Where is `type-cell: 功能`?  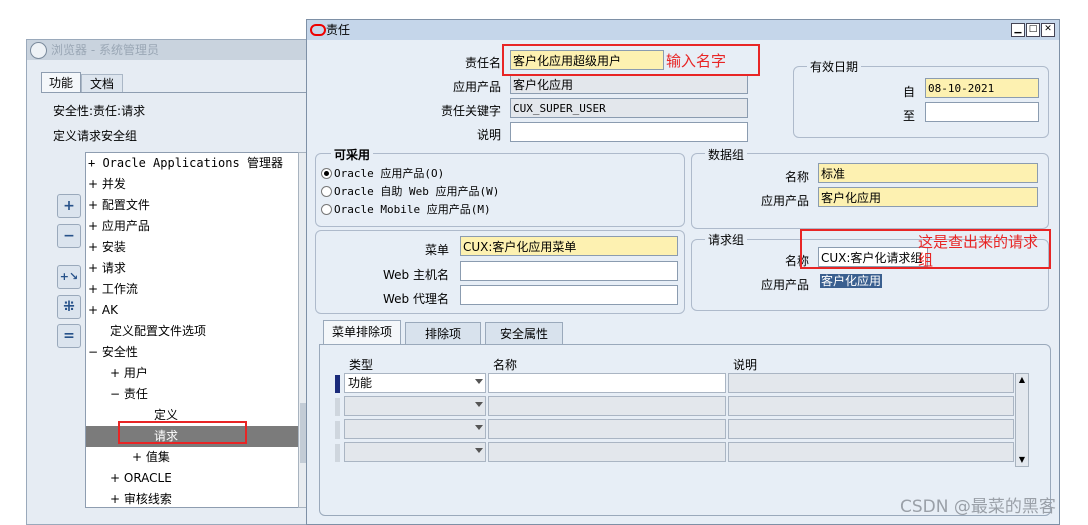
type-cell: 功能 is located at coordinates (415, 383).